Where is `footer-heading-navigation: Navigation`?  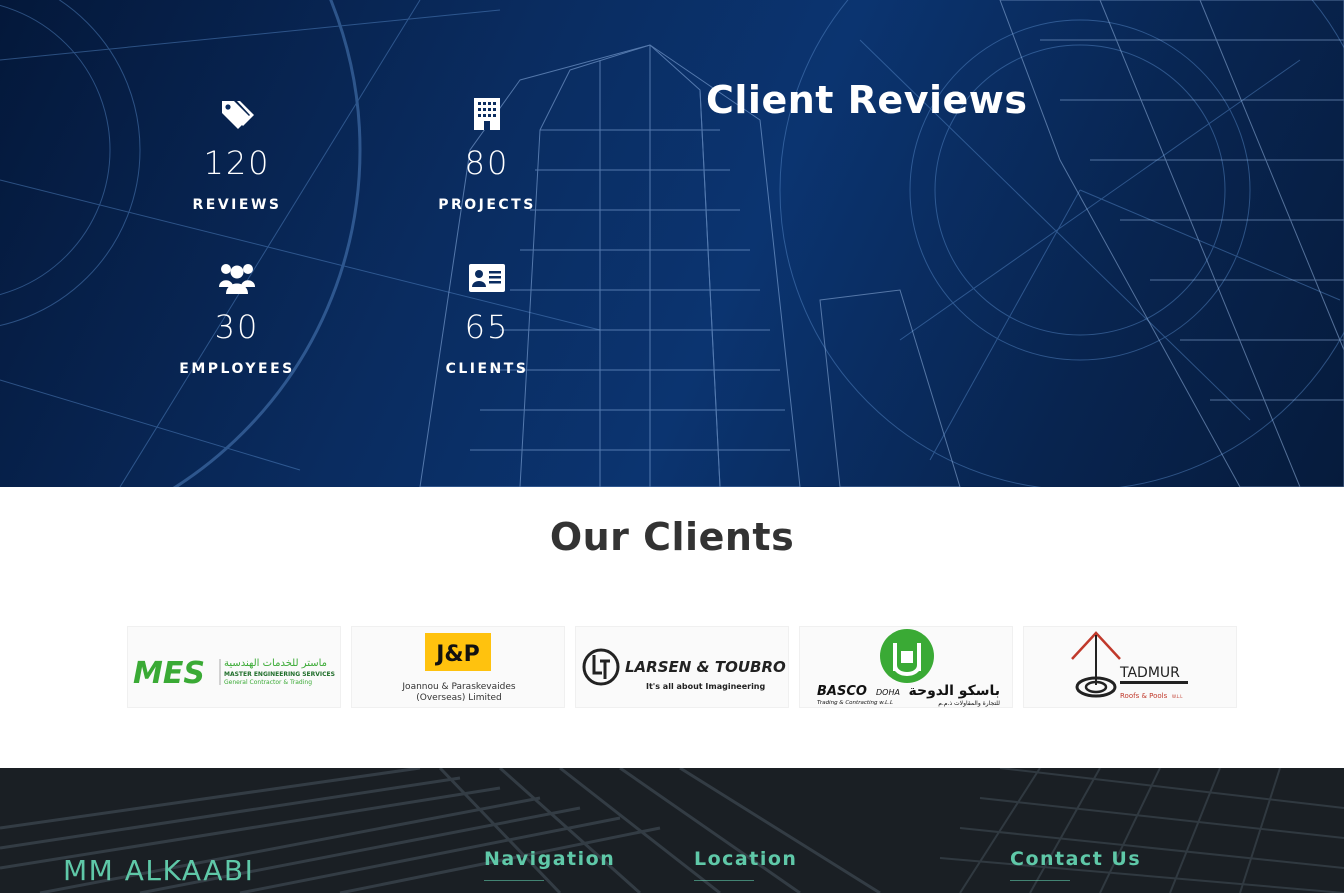
footer-heading-navigation: Navigation is located at coordinates (549, 864).